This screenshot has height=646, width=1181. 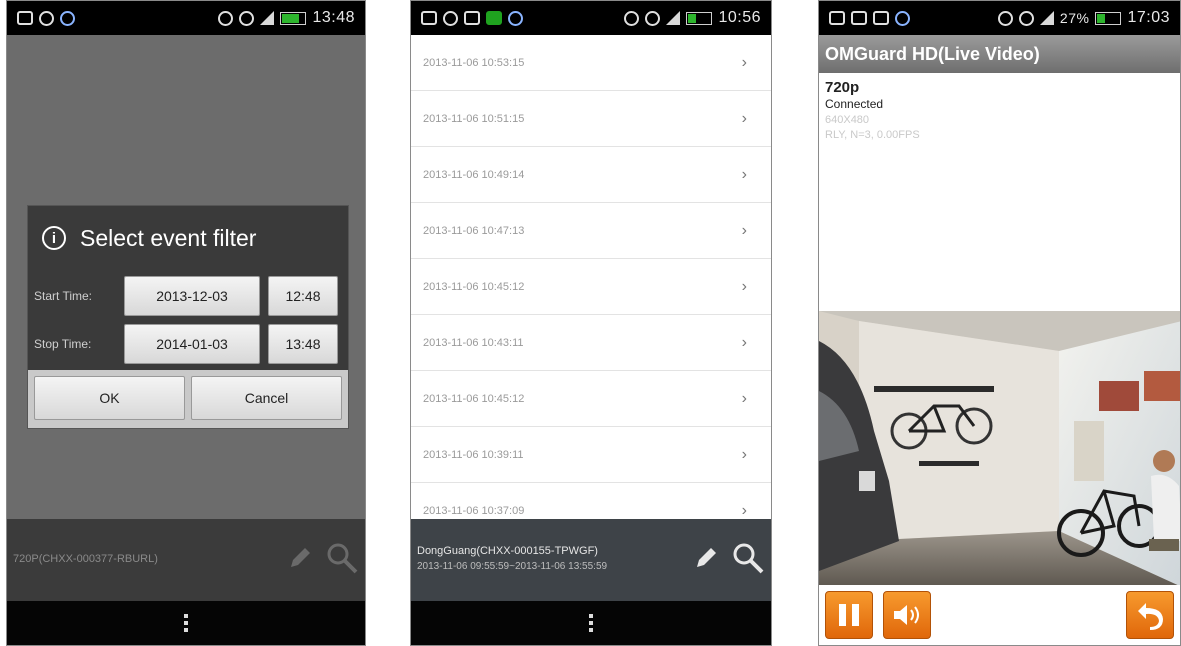 I want to click on wifi-icon, so click(x=1026, y=18).